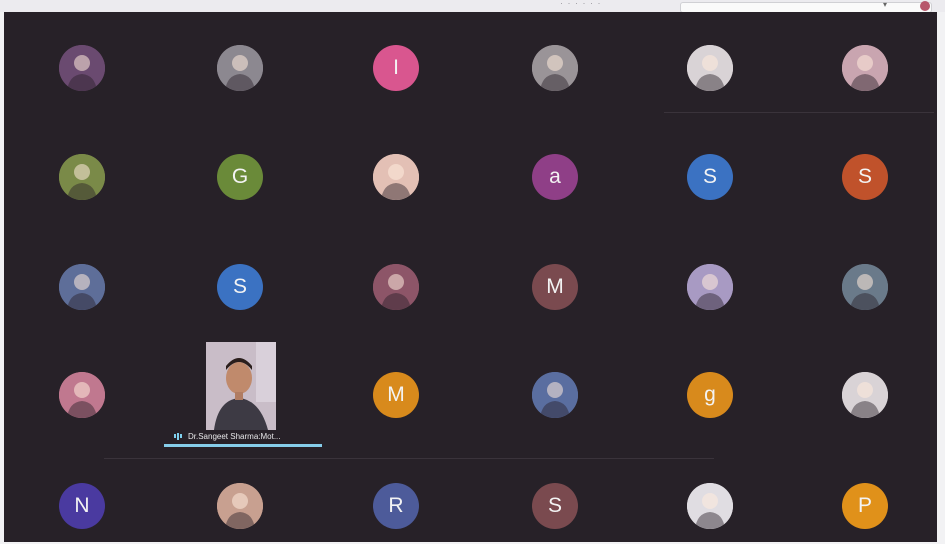  Describe the element at coordinates (243, 445) in the screenshot. I see `active-speaker-indicator` at that location.